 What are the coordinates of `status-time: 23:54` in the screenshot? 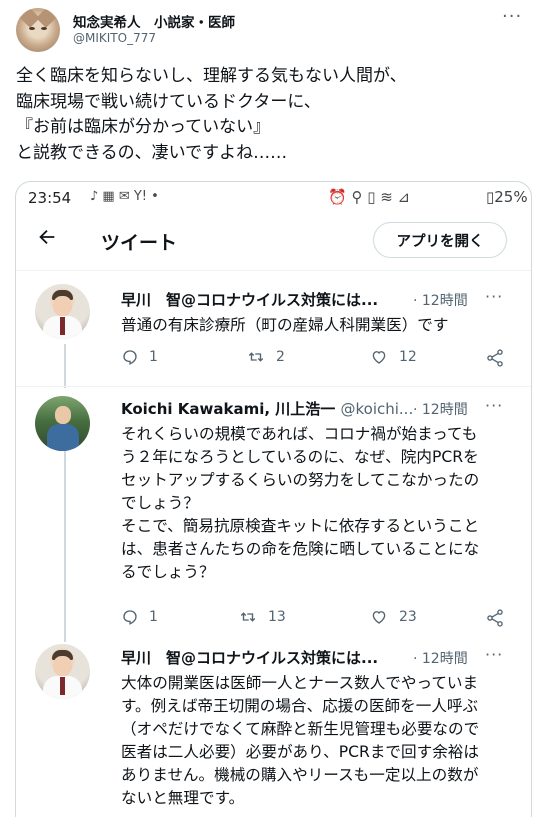 It's located at (50, 198).